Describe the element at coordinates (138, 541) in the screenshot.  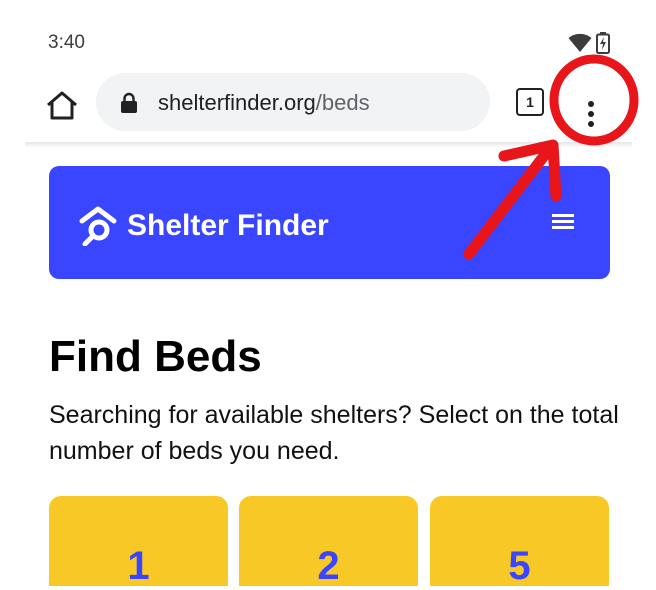
I see `bed-option-card: 1` at that location.